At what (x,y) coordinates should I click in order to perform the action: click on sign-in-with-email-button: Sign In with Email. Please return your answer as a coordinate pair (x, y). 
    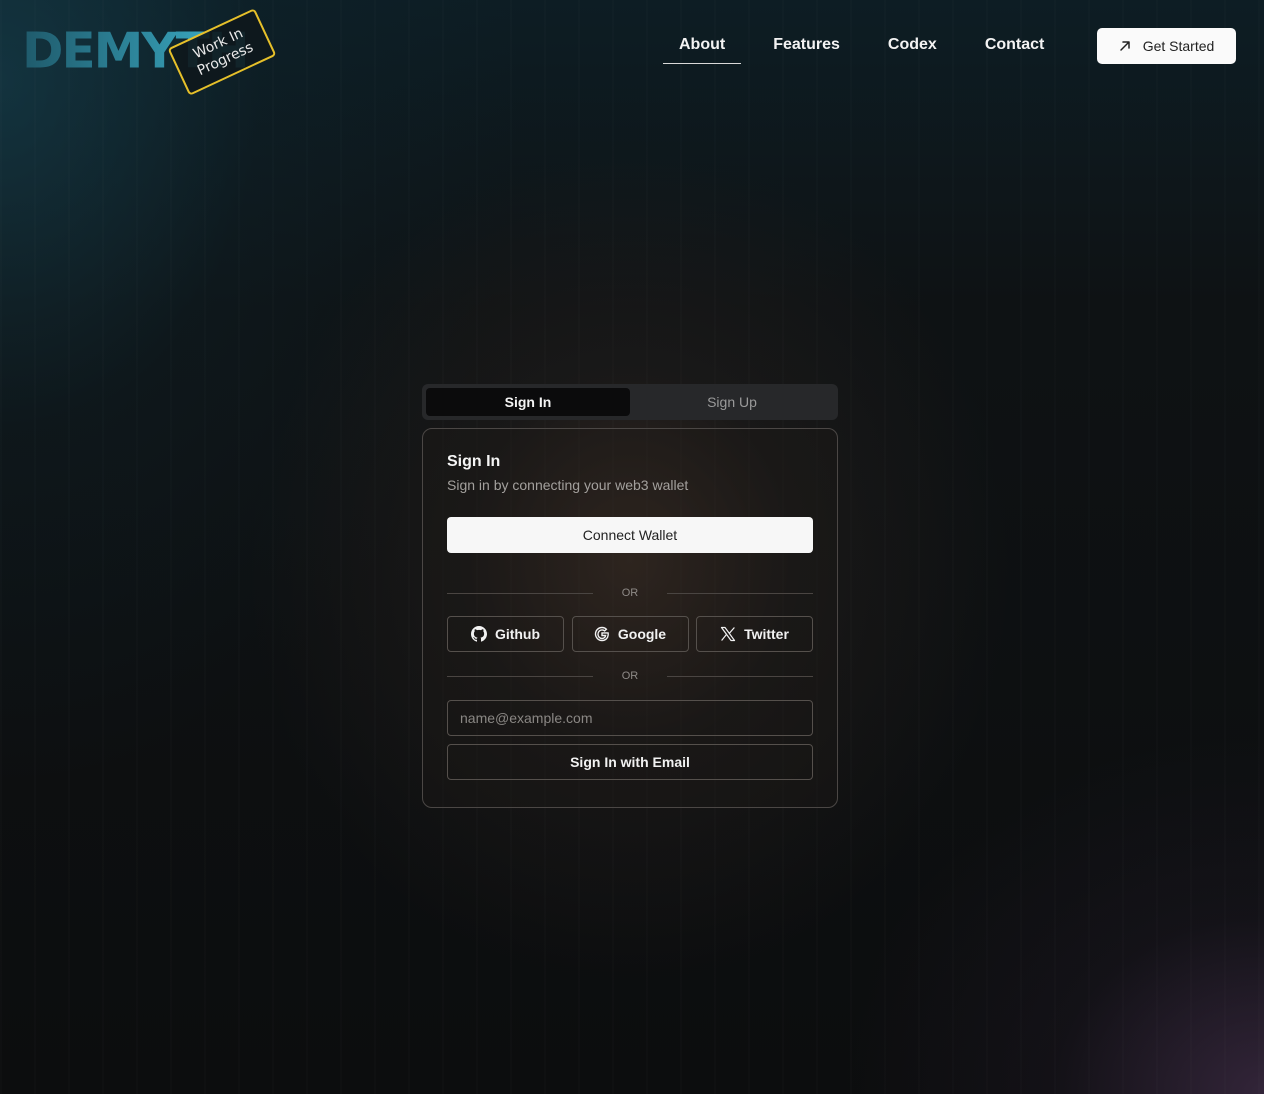
    Looking at the image, I should click on (630, 762).